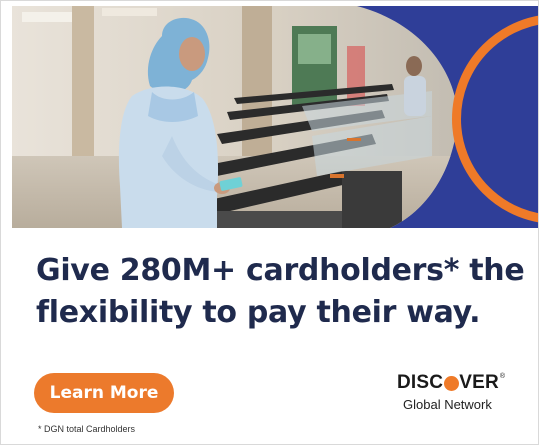  Describe the element at coordinates (479, 382) in the screenshot. I see `logo-word-end: VER` at that location.